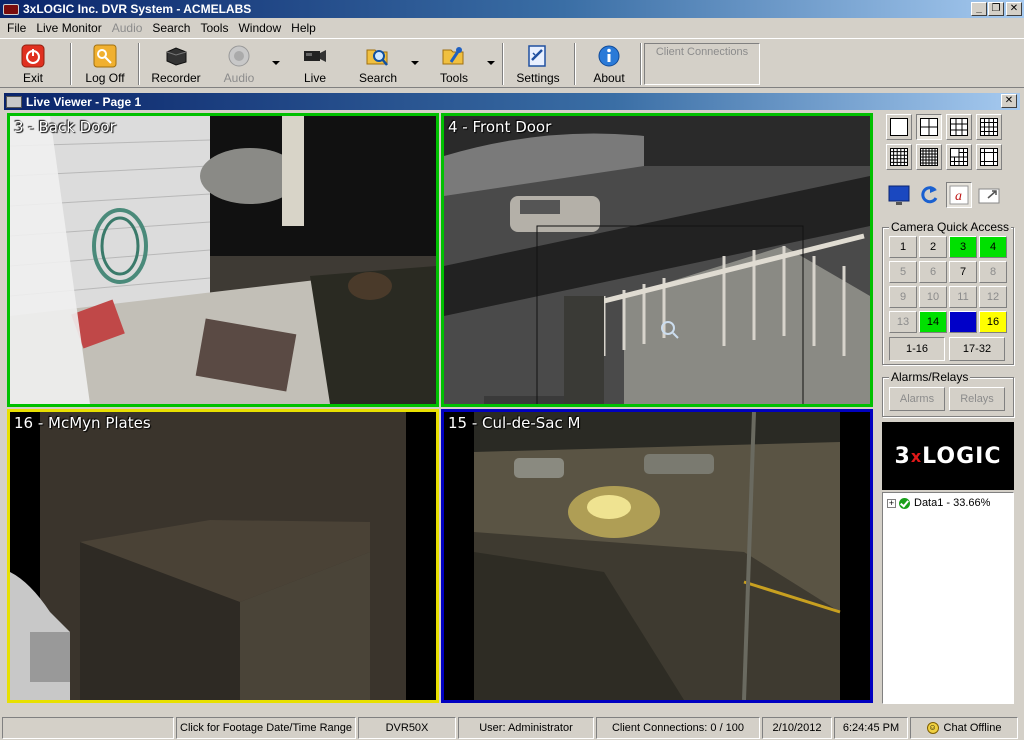 The width and height of the screenshot is (1024, 740). Describe the element at coordinates (259, 28) in the screenshot. I see `menu-window: Window` at that location.